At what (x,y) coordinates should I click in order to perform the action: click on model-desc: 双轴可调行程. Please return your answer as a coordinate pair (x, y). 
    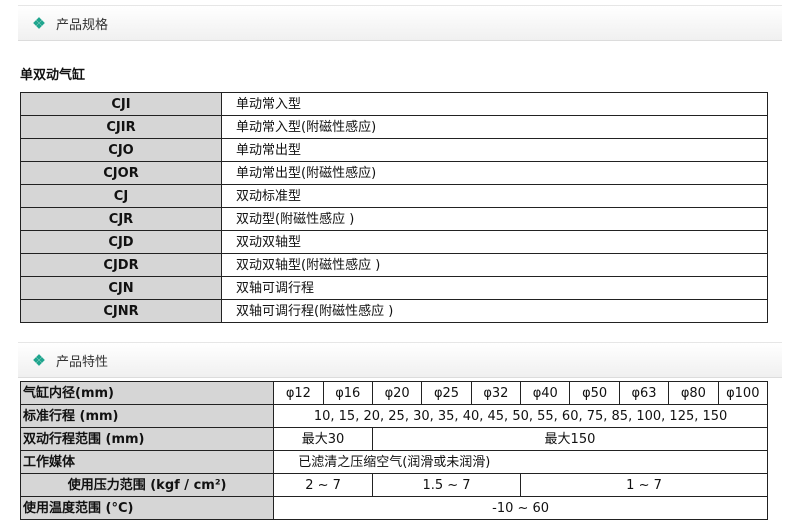
    Looking at the image, I should click on (494, 288).